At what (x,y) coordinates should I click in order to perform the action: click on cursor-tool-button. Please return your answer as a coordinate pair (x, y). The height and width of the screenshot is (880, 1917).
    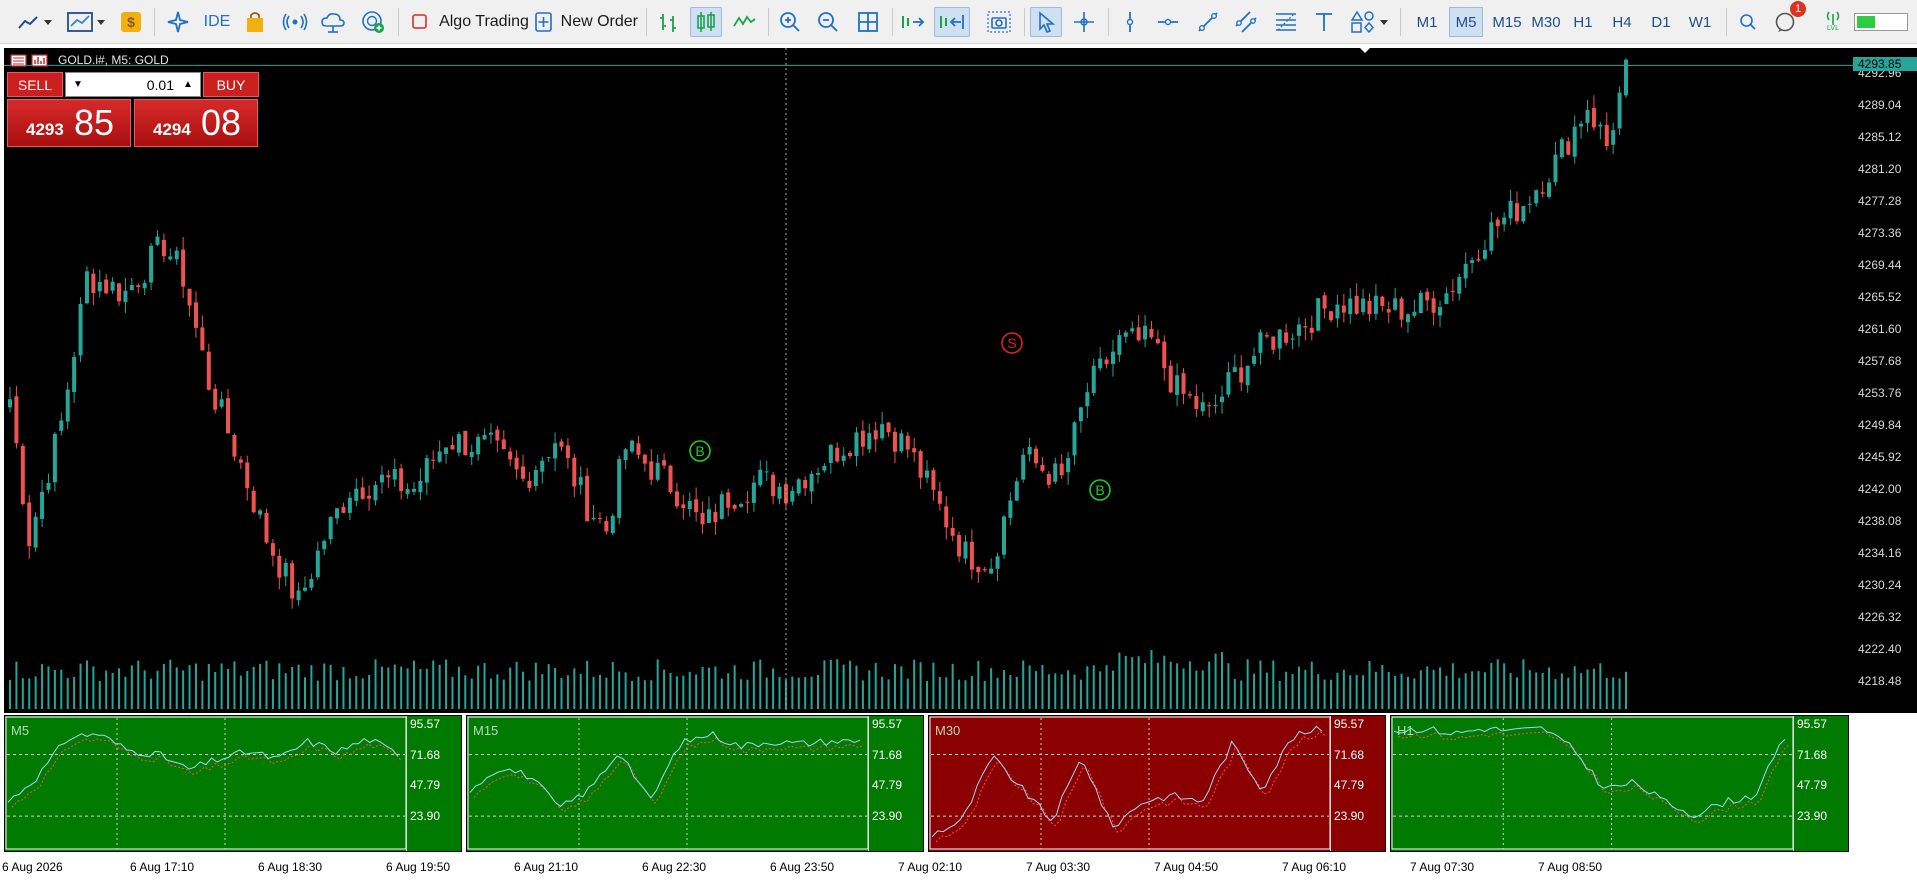
    Looking at the image, I should click on (1046, 22).